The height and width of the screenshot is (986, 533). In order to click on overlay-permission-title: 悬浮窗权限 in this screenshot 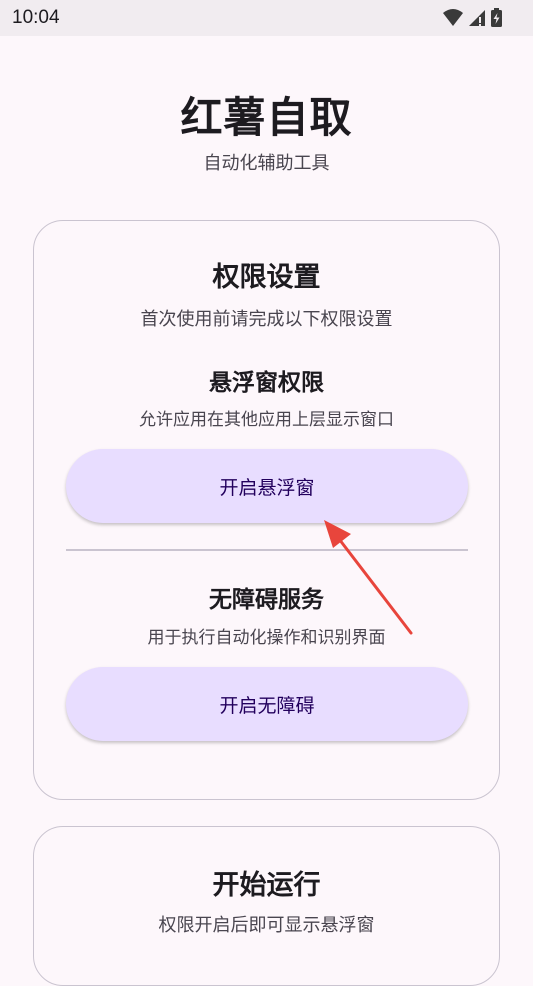, I will do `click(266, 383)`.